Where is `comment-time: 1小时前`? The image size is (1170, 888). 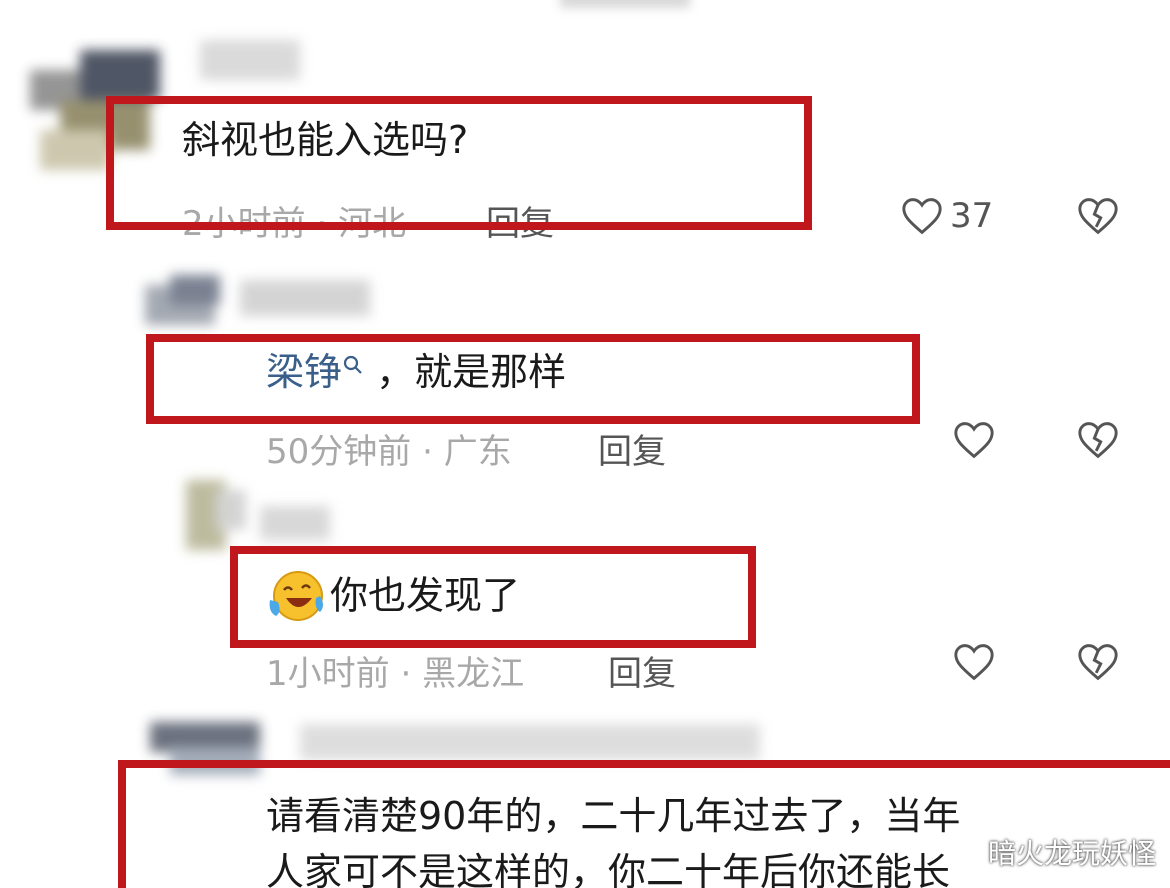
comment-time: 1小时前 is located at coordinates (328, 674).